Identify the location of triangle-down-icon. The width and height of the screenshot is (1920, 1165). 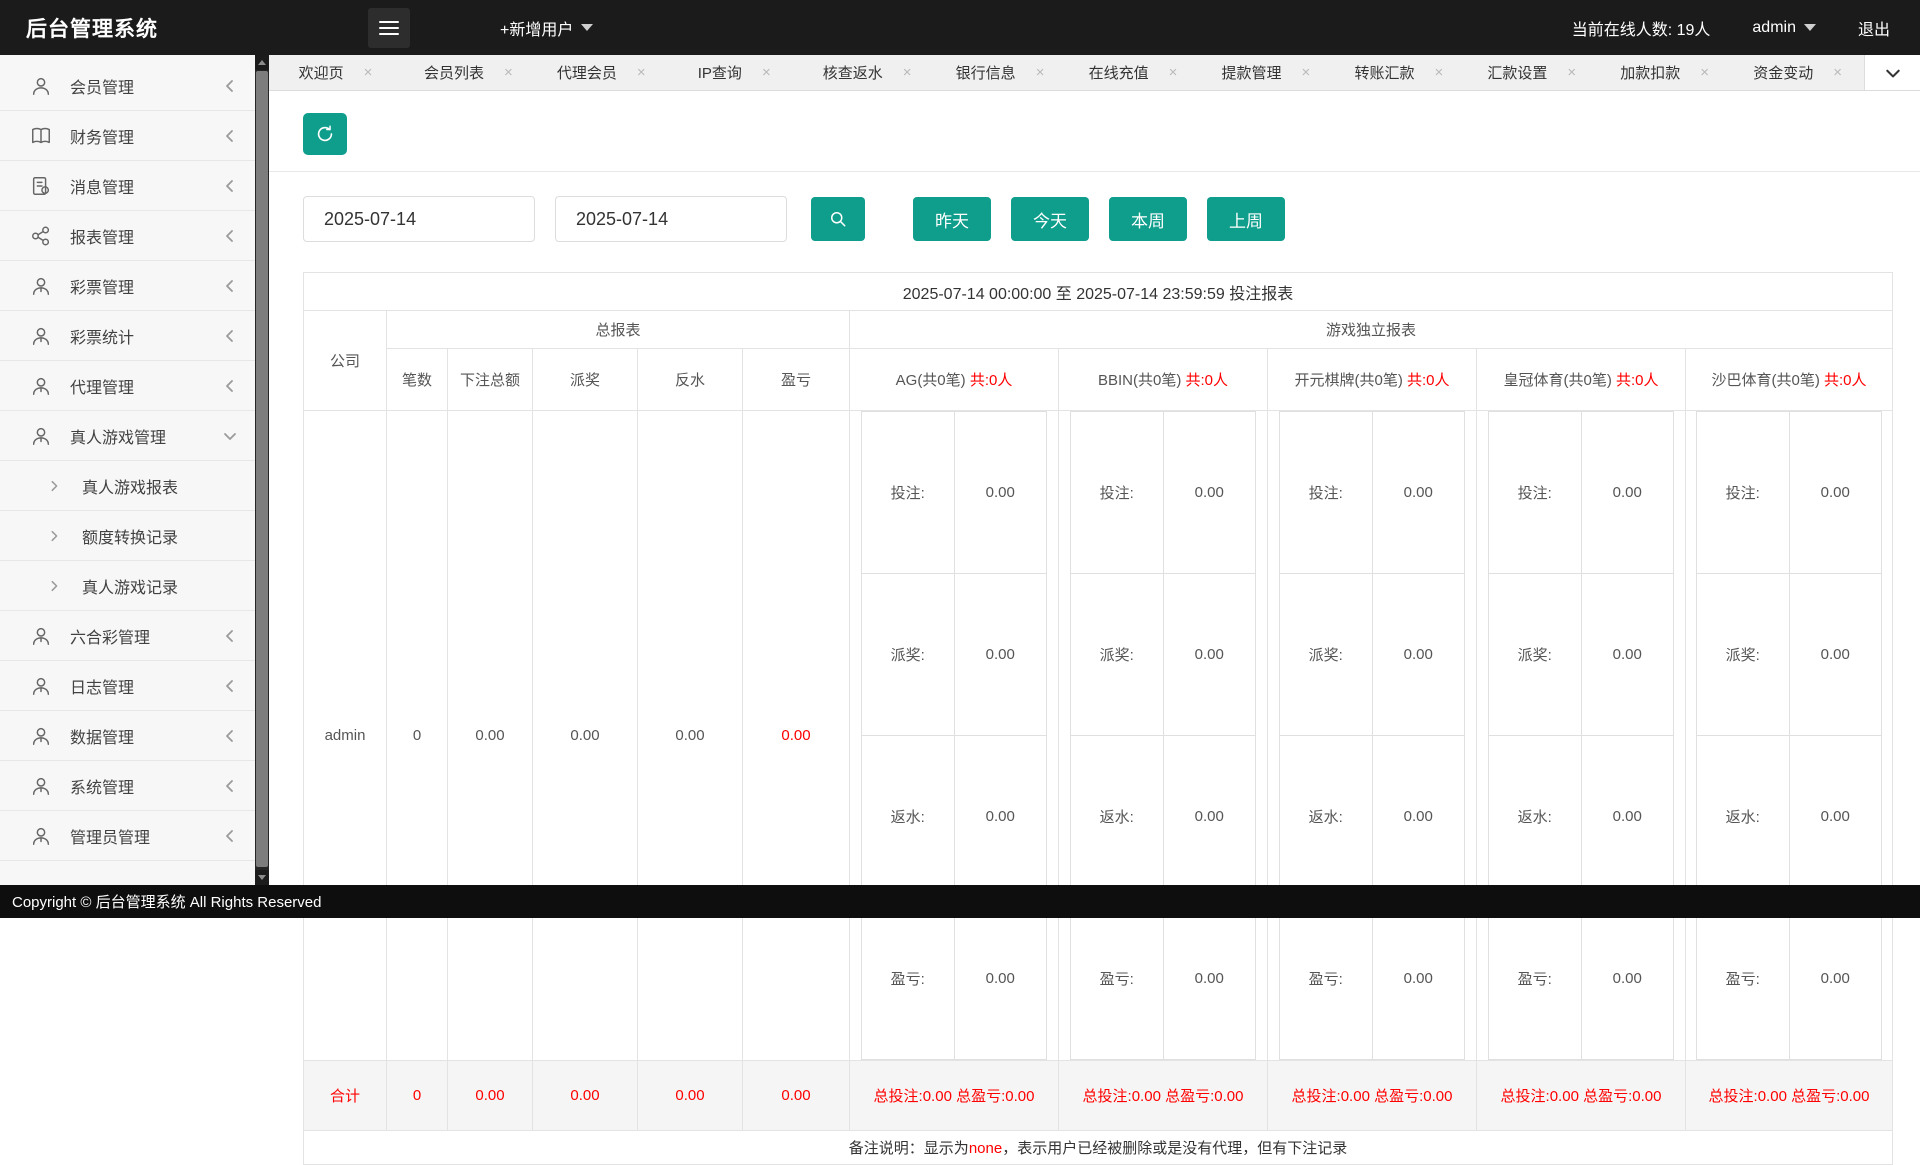
(262, 877).